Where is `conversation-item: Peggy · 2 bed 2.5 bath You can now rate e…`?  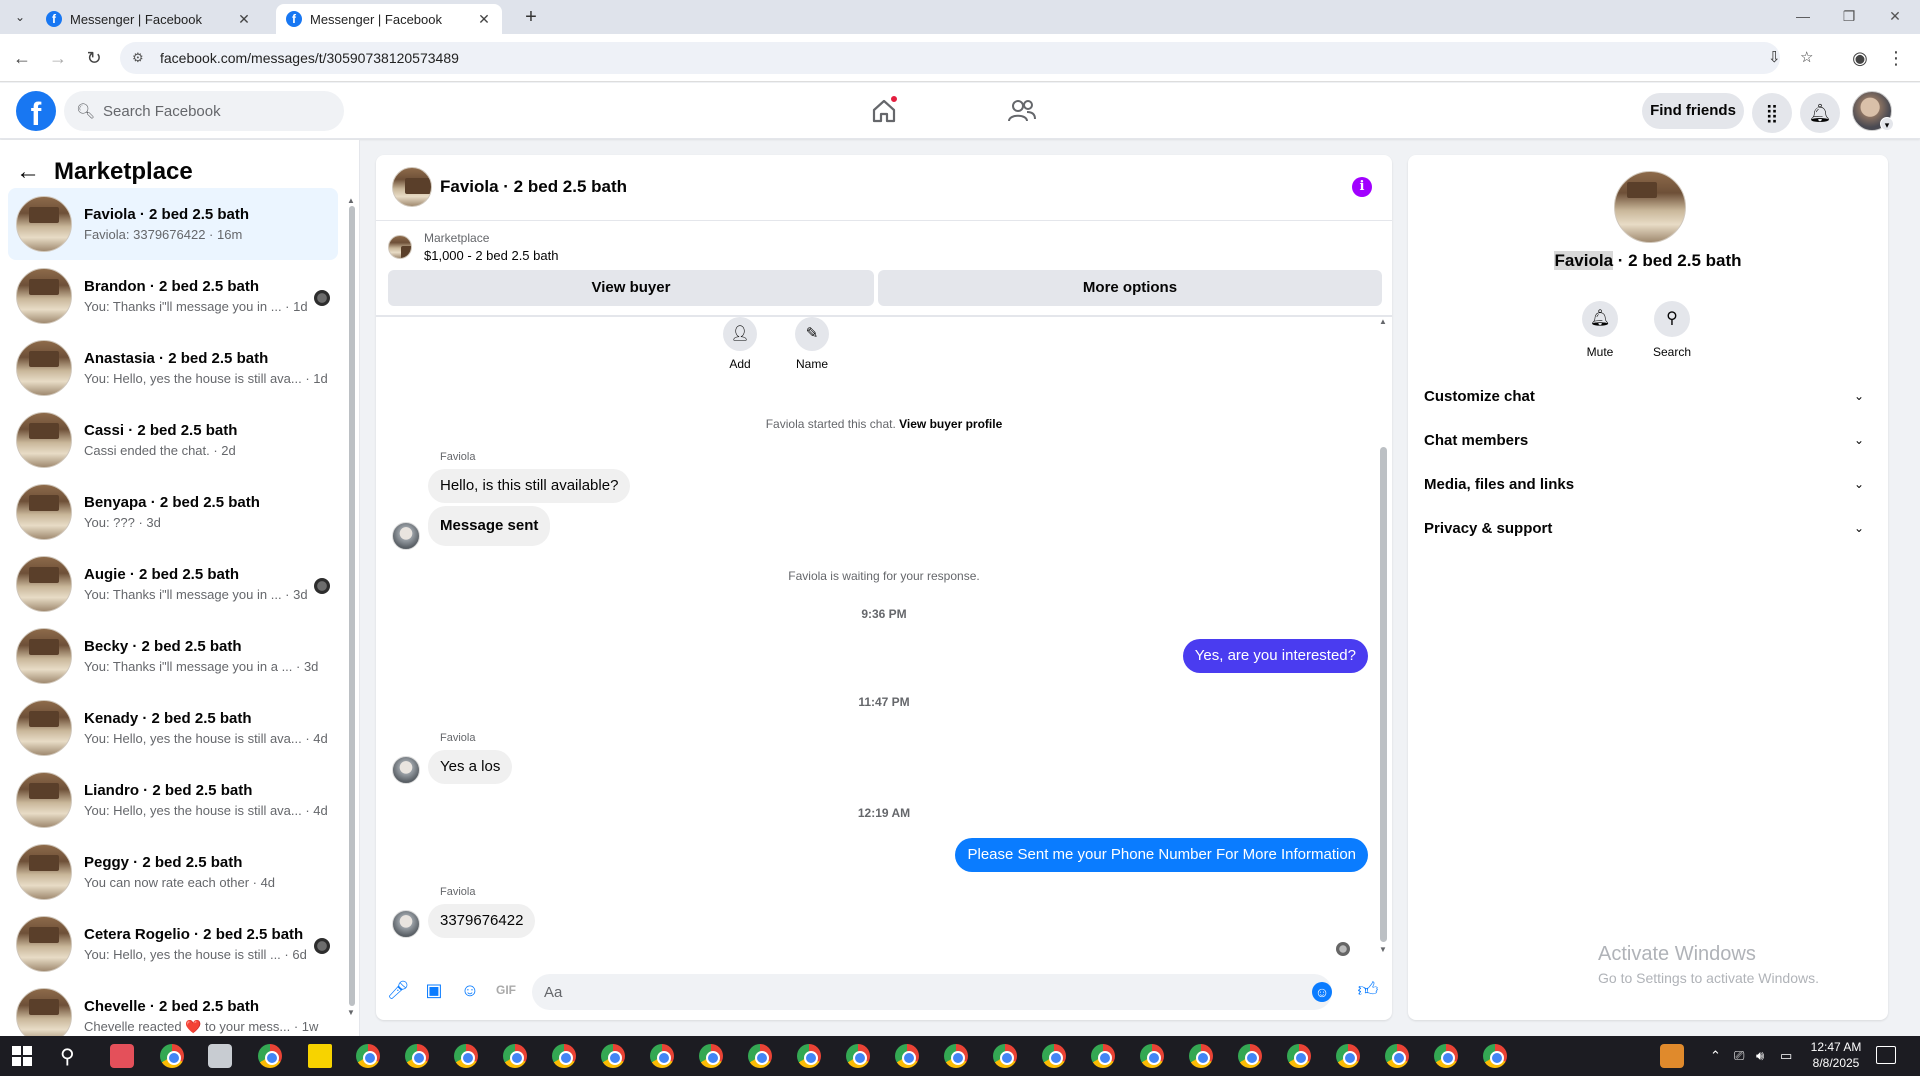 conversation-item: Peggy · 2 bed 2.5 bath You can now rate e… is located at coordinates (173, 872).